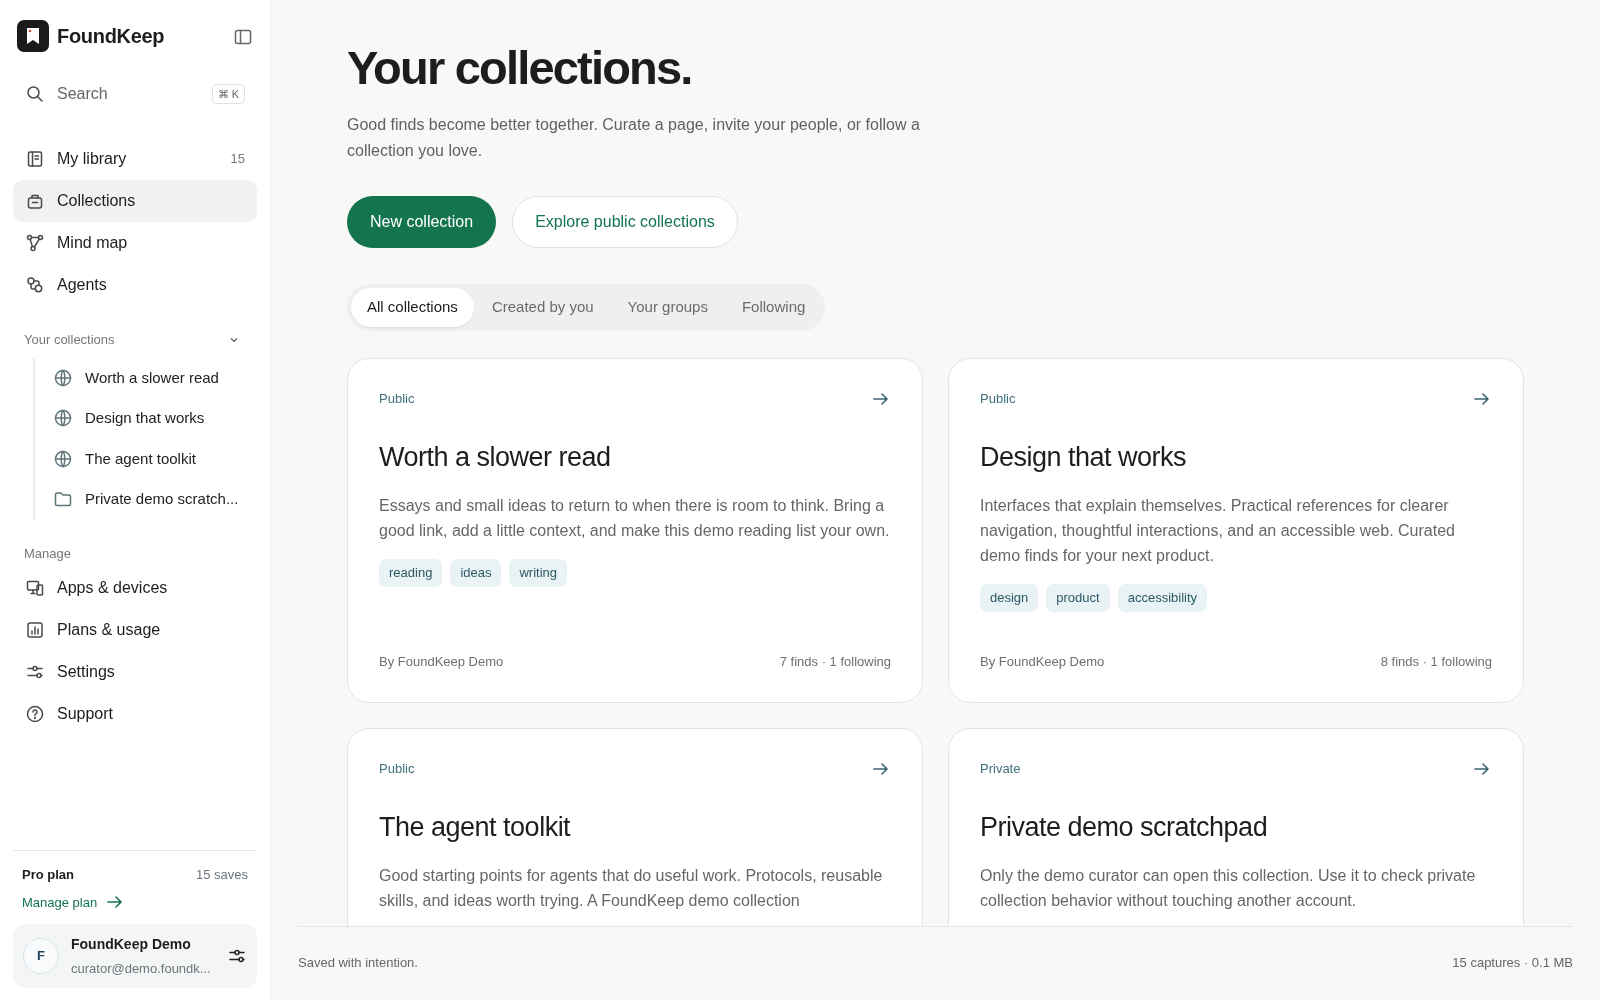 The width and height of the screenshot is (1600, 1000). Describe the element at coordinates (82, 94) in the screenshot. I see `search-placeholder: Search` at that location.